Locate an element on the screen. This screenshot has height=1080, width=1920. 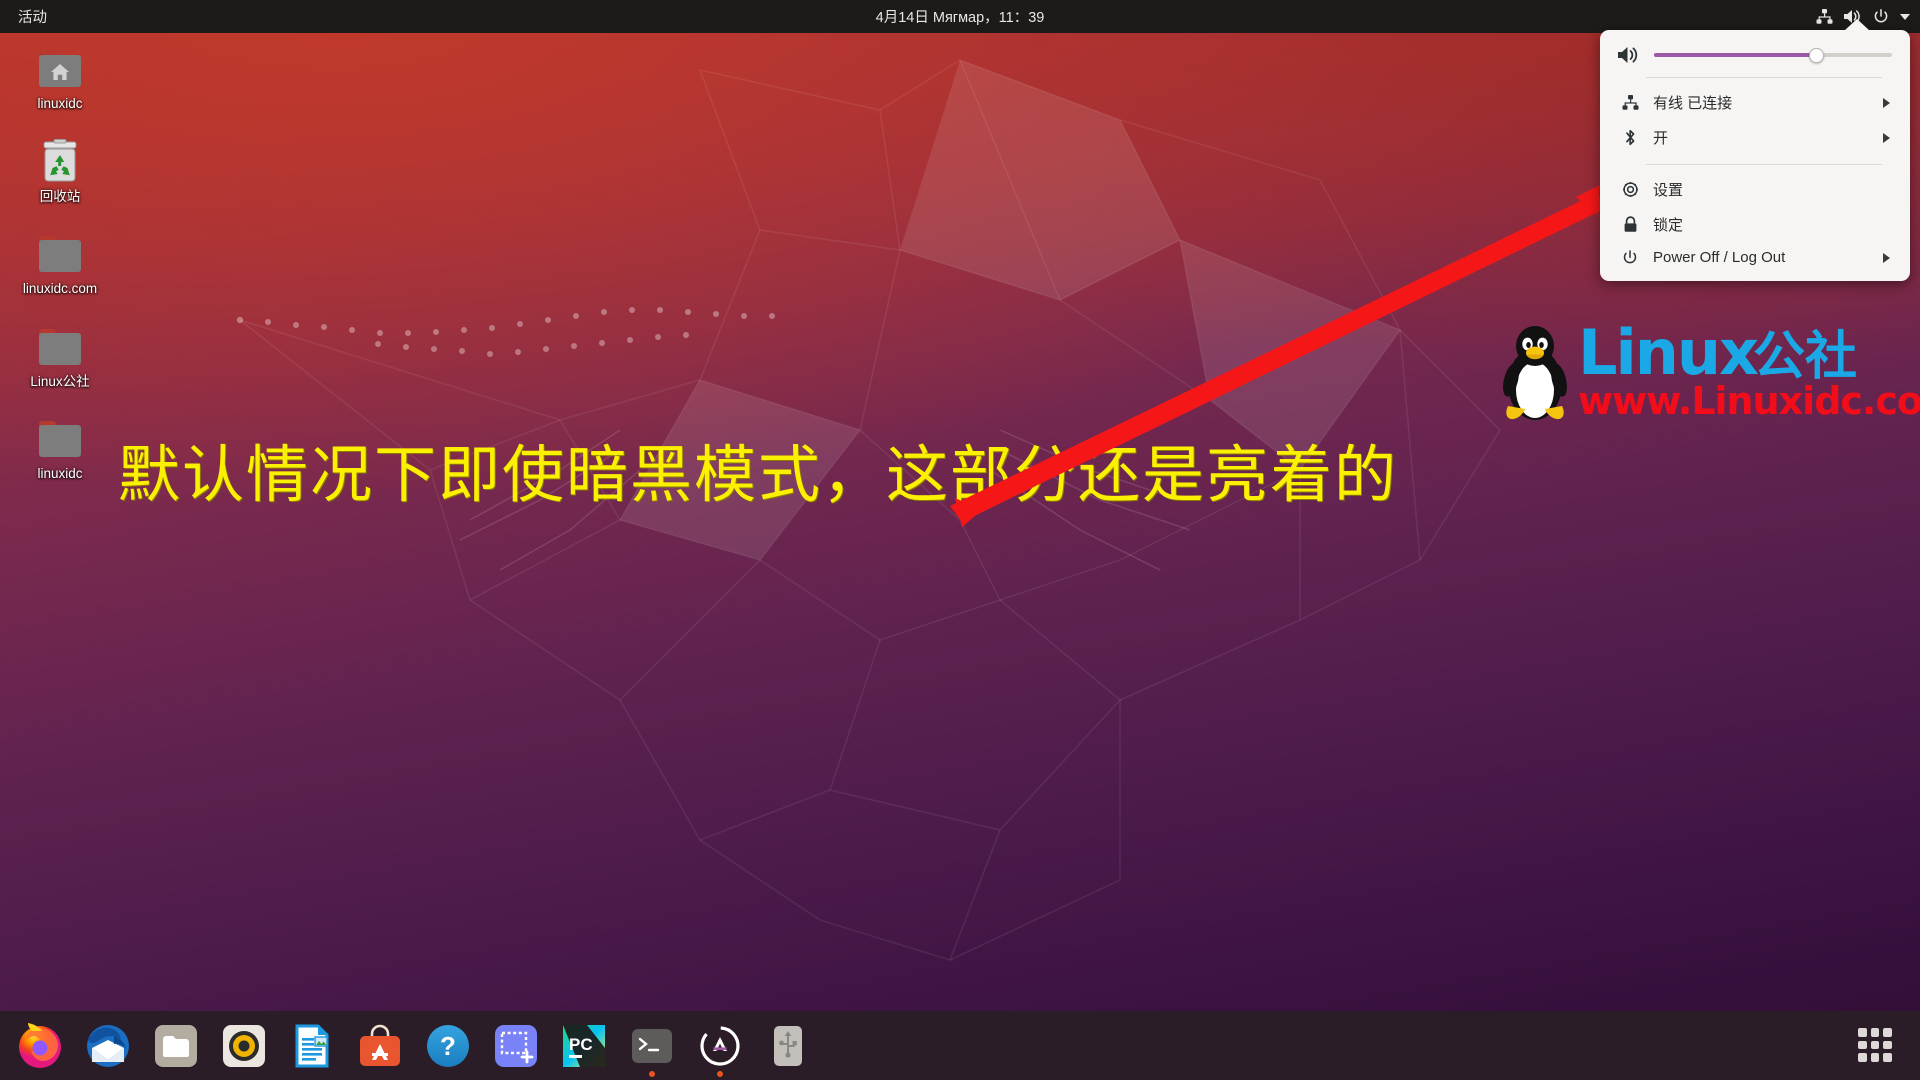
dock-item-thunderbird is located at coordinates (108, 1046).